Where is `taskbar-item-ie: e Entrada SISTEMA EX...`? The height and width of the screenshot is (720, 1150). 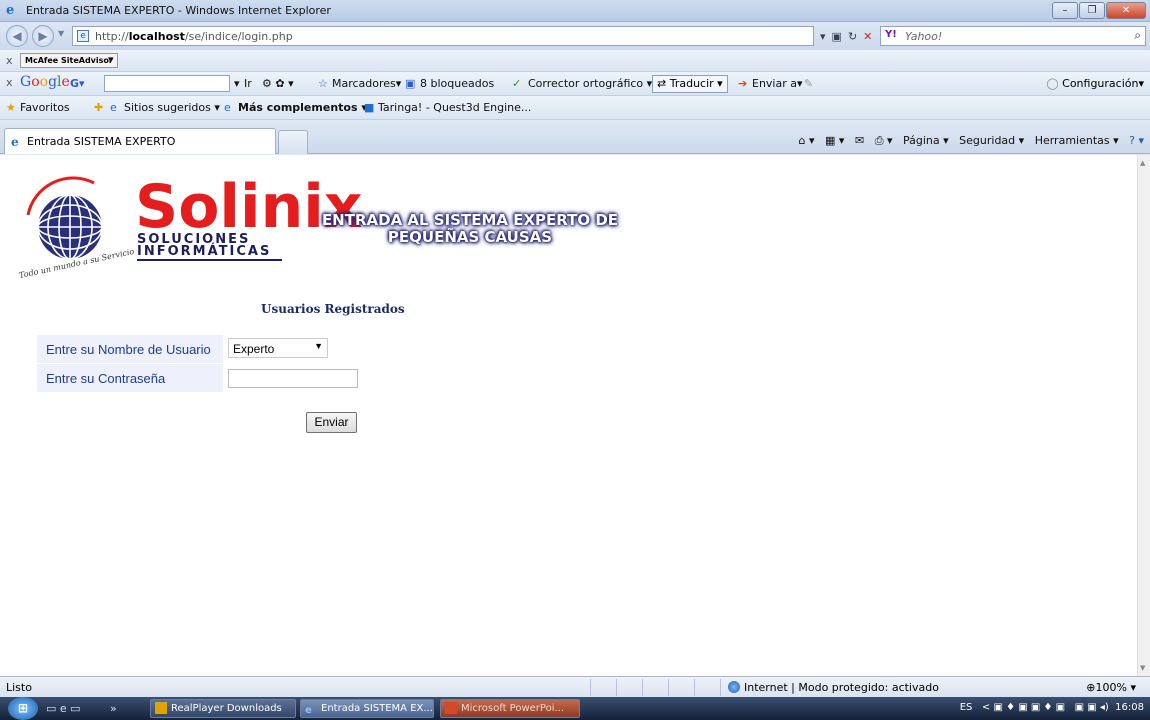 taskbar-item-ie: e Entrada SISTEMA EX... is located at coordinates (367, 708).